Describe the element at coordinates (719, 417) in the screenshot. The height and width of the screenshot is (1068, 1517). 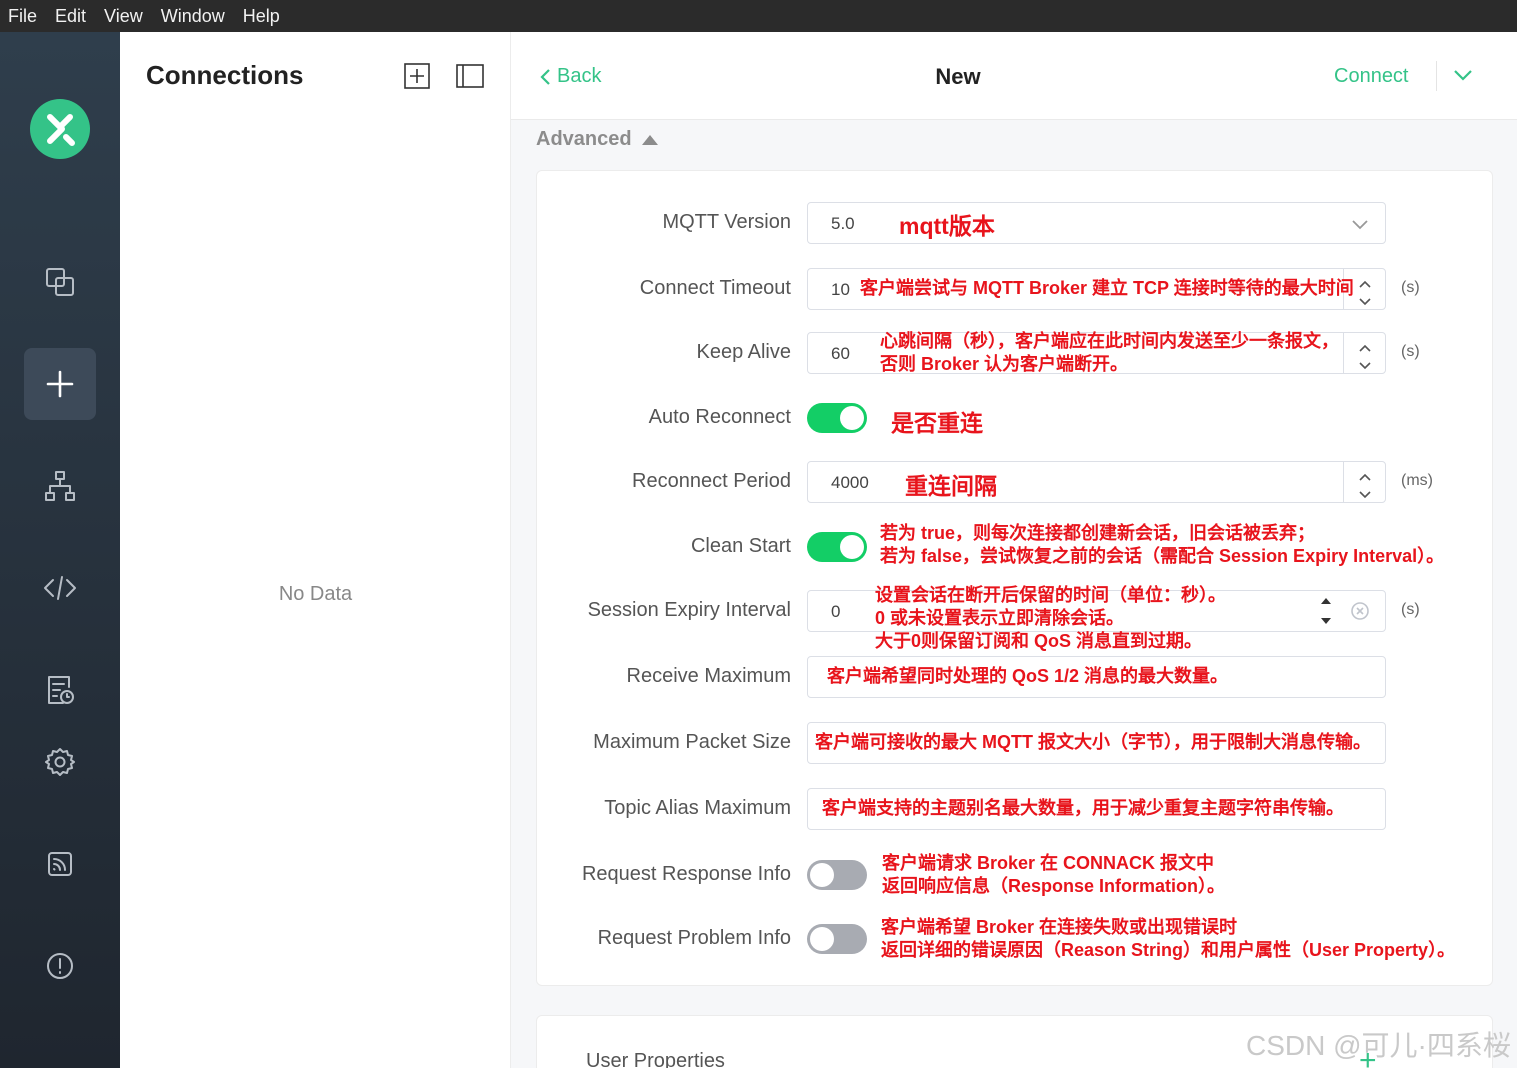
I see `field-label: Auto Reconnect` at that location.